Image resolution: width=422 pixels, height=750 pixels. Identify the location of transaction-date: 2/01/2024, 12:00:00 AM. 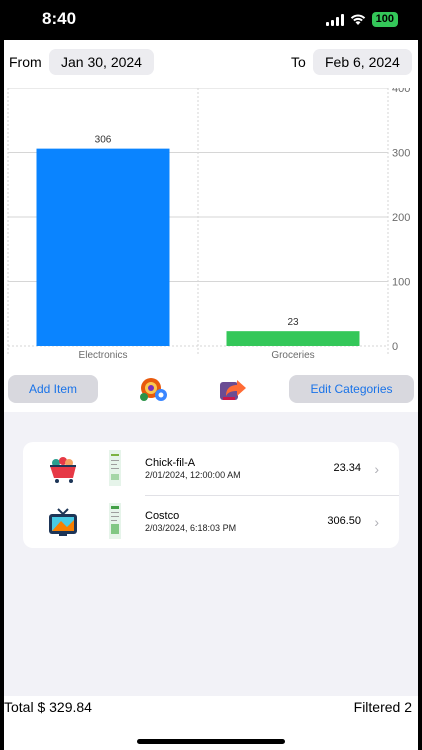
(193, 475).